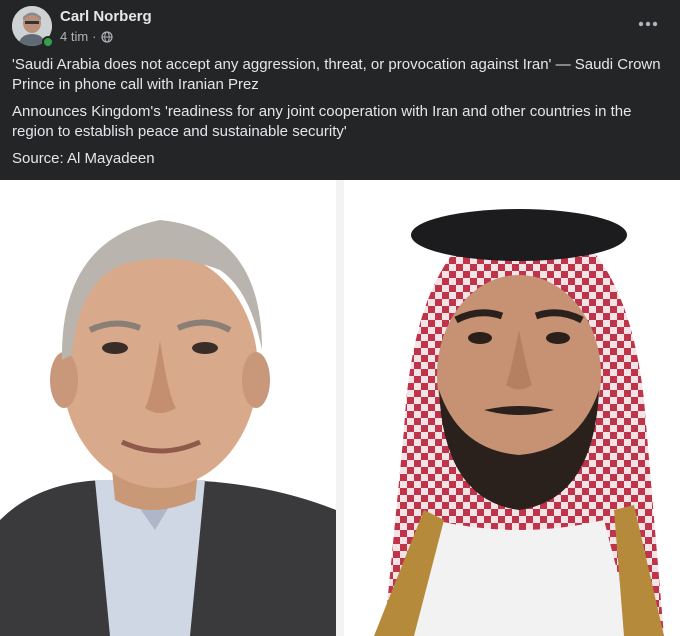 This screenshot has width=680, height=636. I want to click on post-meta: 4 tim ·, so click(86, 36).